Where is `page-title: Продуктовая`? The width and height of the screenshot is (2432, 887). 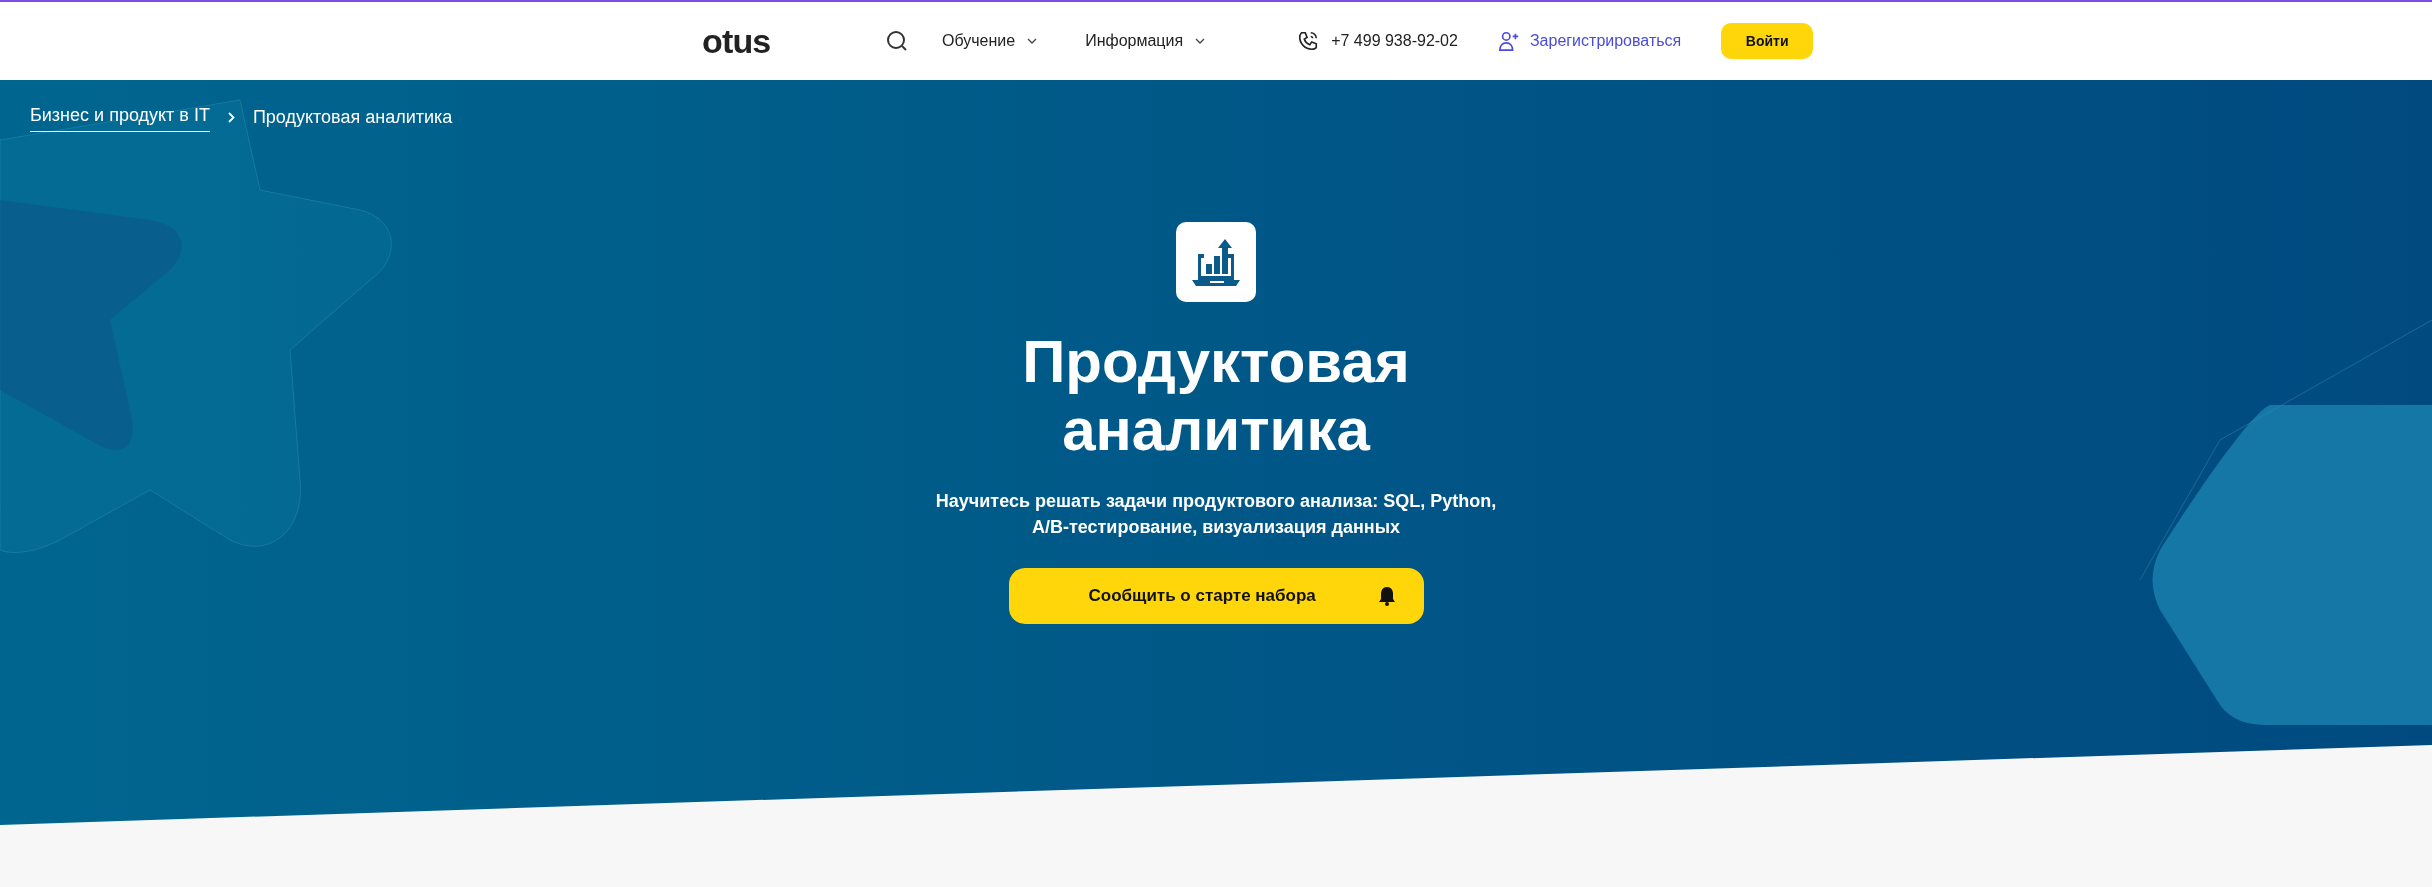
page-title: Продуктовая is located at coordinates (1216, 362).